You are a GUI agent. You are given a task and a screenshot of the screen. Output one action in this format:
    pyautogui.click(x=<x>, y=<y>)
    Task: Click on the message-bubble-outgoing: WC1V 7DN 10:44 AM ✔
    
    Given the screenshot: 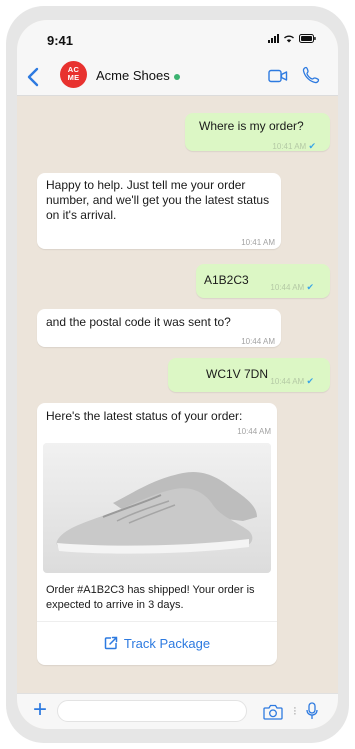 What is the action you would take?
    pyautogui.click(x=249, y=375)
    